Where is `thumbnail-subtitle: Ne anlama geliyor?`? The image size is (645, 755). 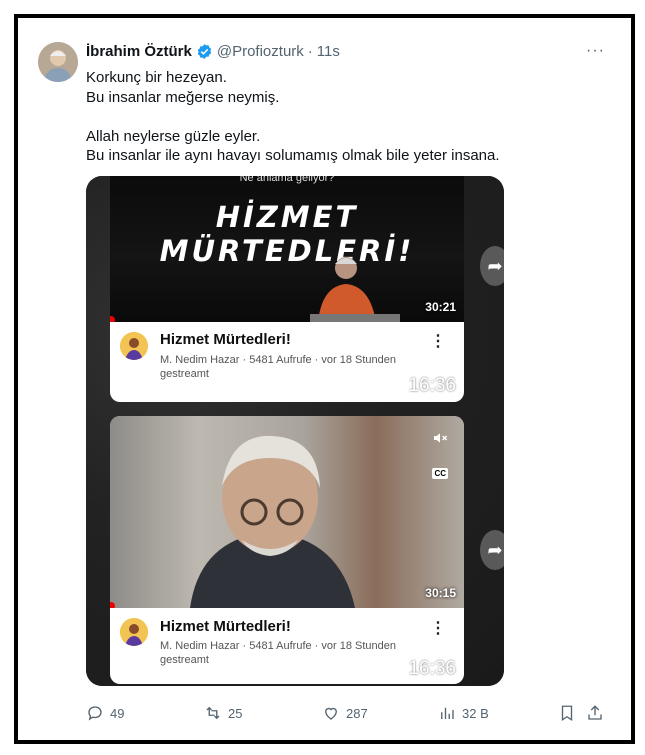
thumbnail-subtitle: Ne anlama geliyor? is located at coordinates (287, 180).